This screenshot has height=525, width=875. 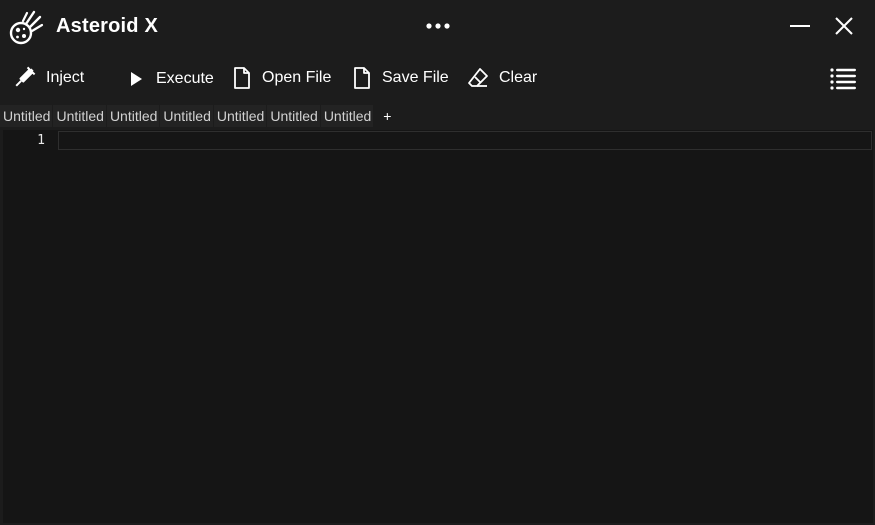 I want to click on eraser-icon, so click(x=478, y=77).